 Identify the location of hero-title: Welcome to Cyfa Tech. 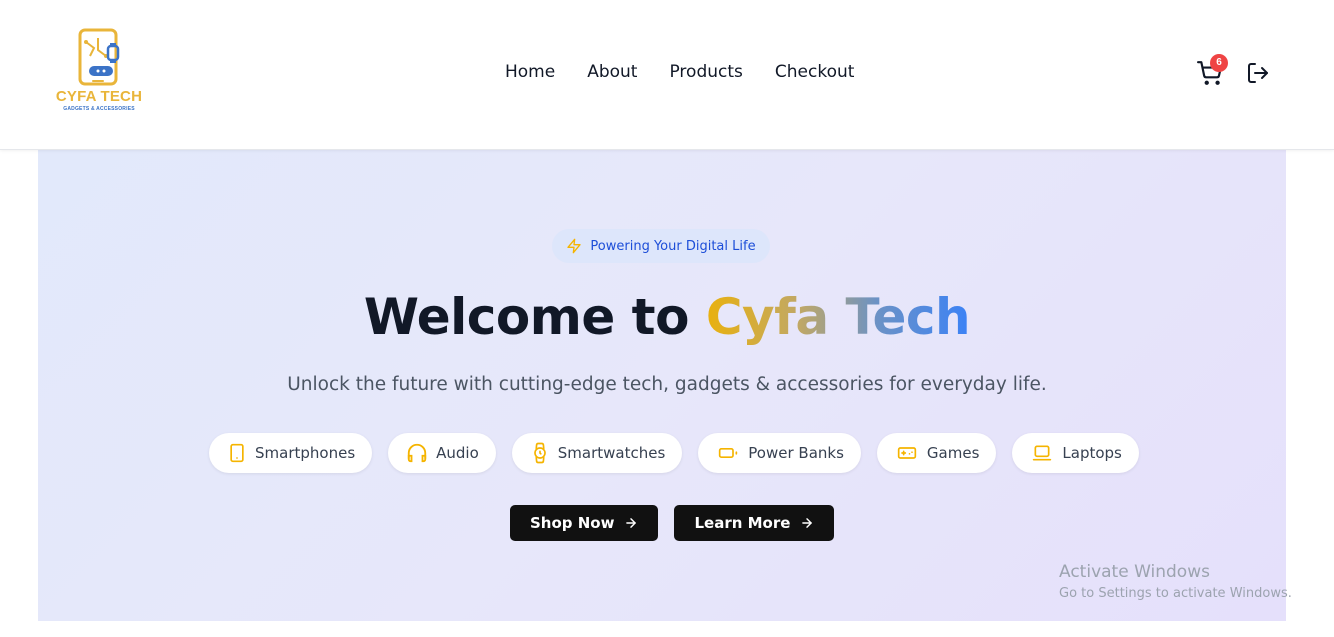
(667, 317).